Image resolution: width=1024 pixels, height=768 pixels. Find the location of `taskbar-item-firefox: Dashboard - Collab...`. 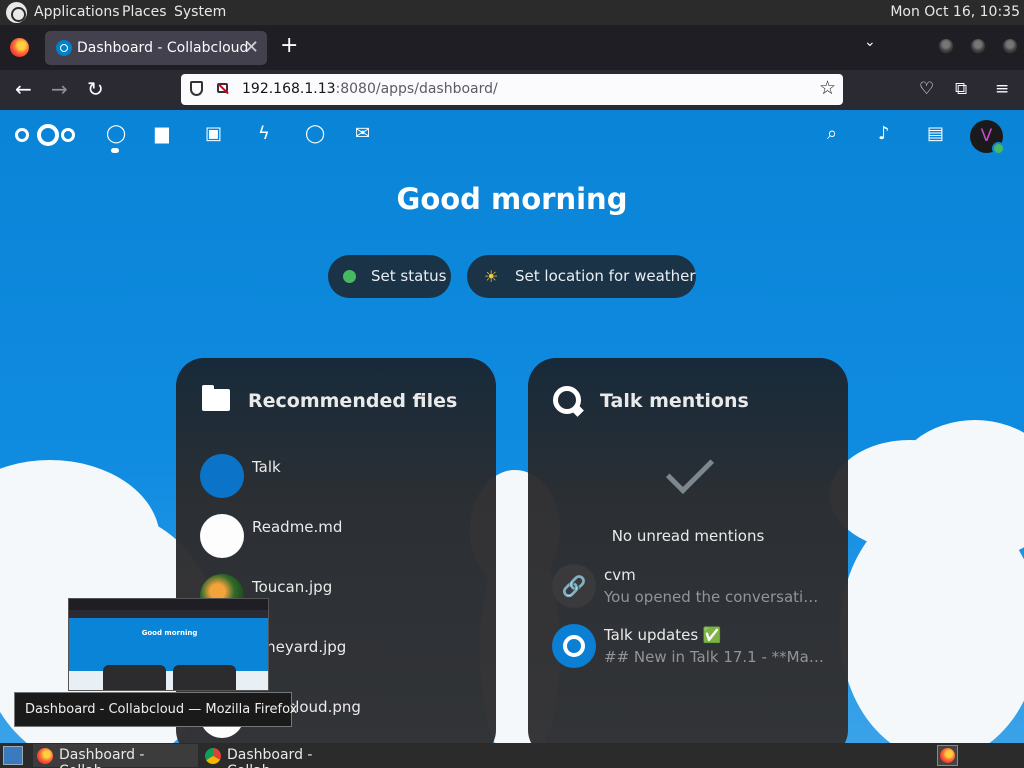

taskbar-item-firefox: Dashboard - Collab... is located at coordinates (115, 756).